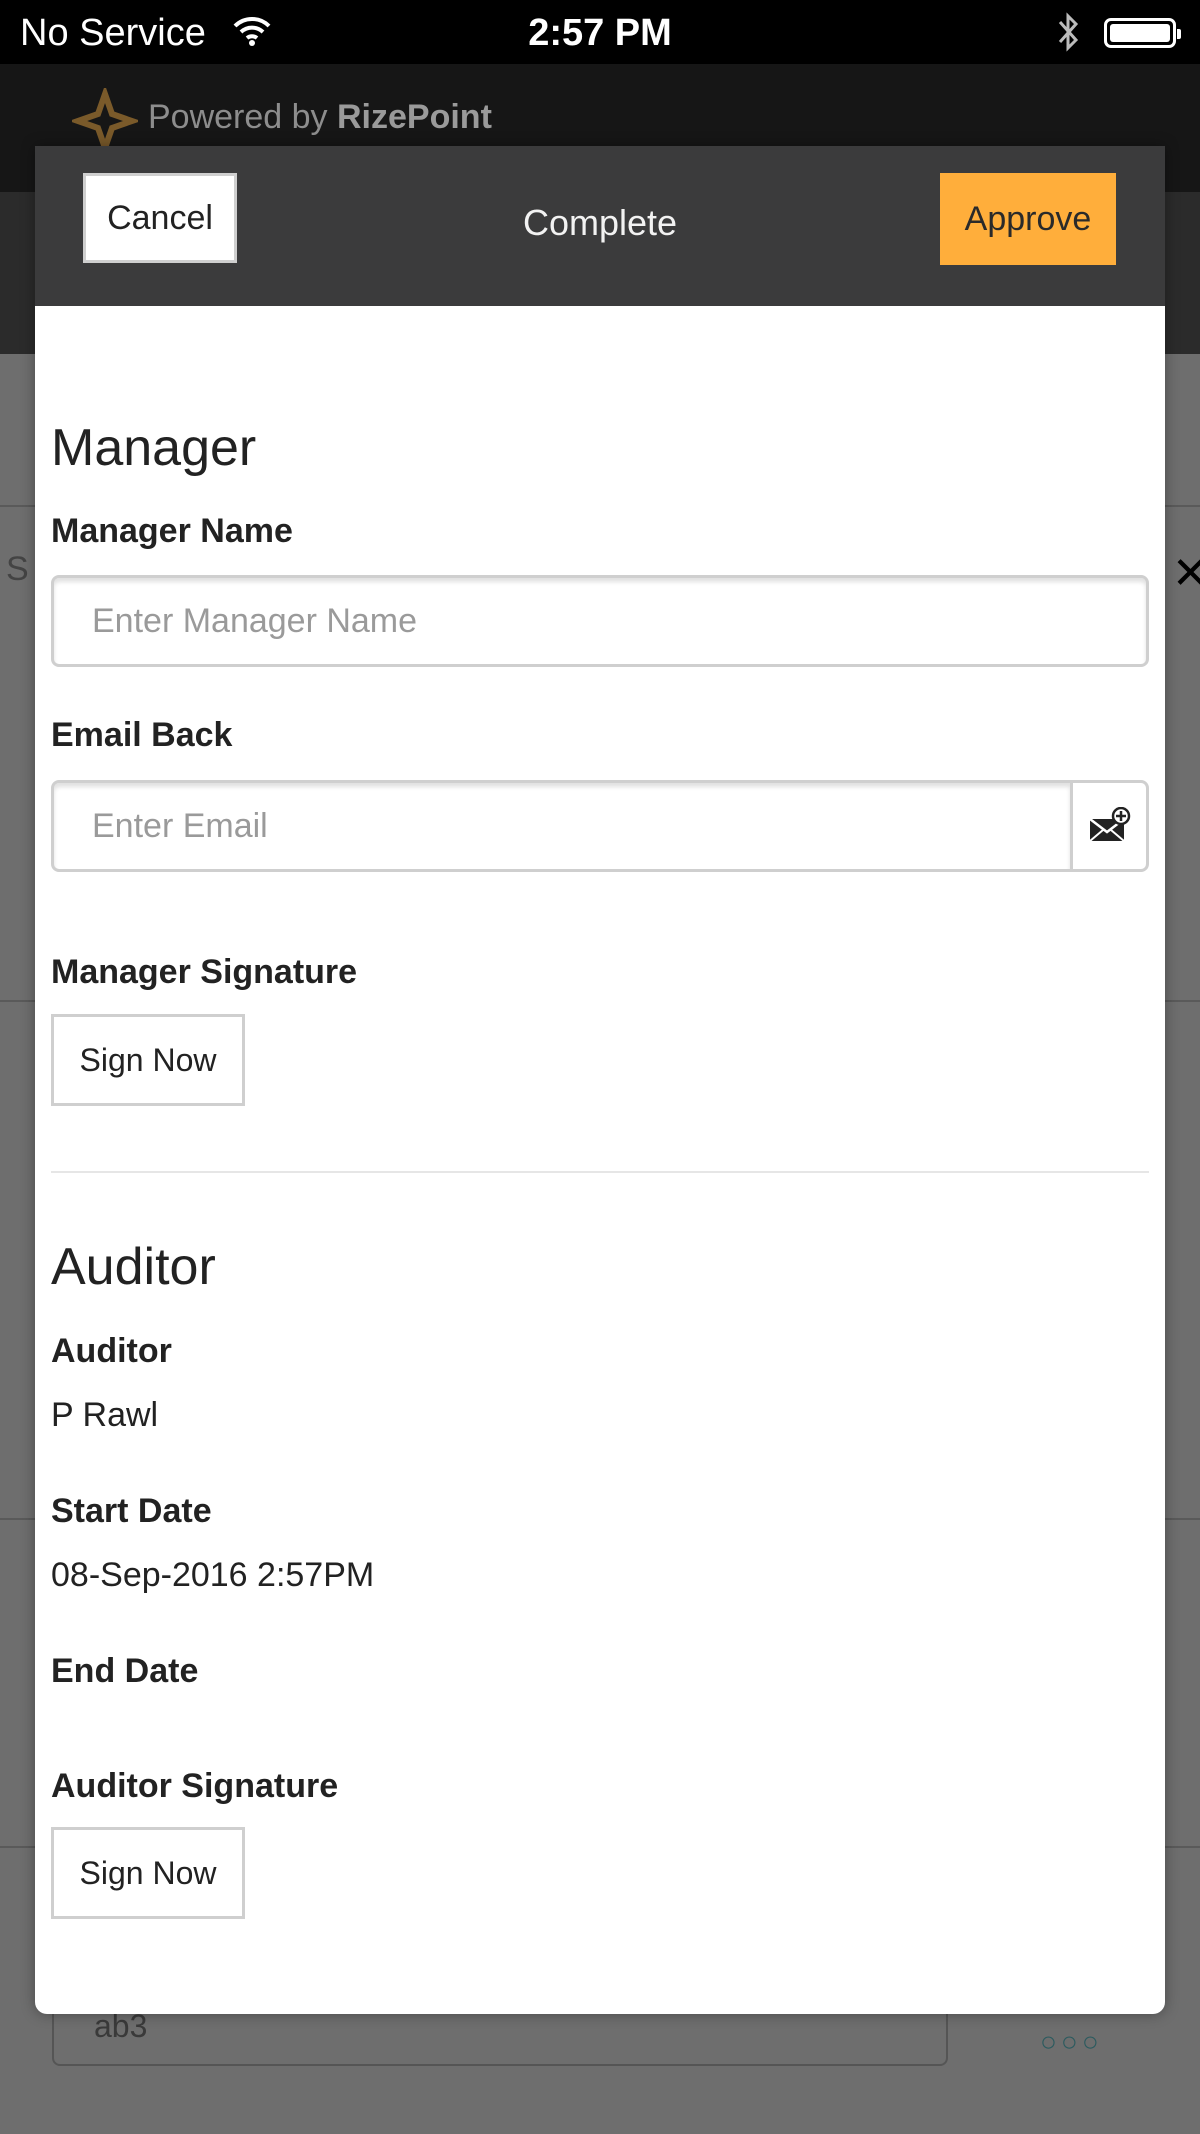 The width and height of the screenshot is (1200, 2134). What do you see at coordinates (125, 1671) in the screenshot?
I see `end-date-label: End Date` at bounding box center [125, 1671].